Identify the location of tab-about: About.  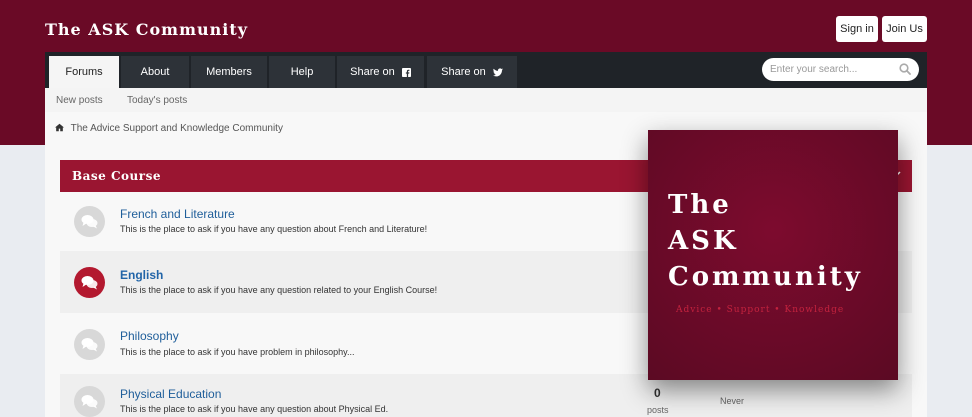
(155, 72).